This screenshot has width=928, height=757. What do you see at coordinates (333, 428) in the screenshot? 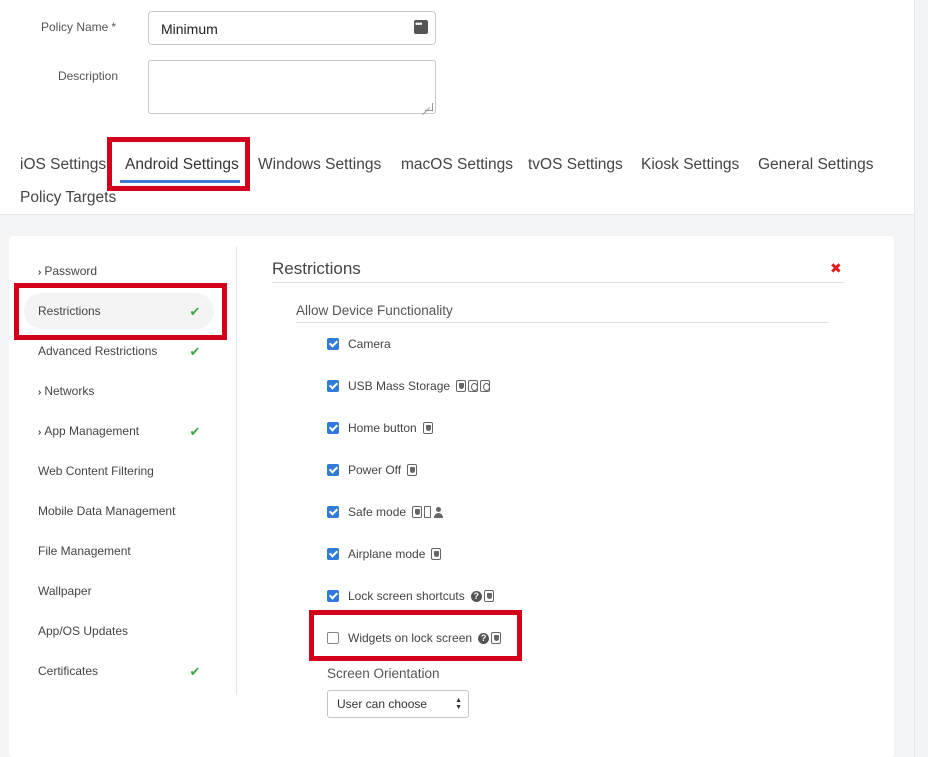
I see `home-button-checkbox` at bounding box center [333, 428].